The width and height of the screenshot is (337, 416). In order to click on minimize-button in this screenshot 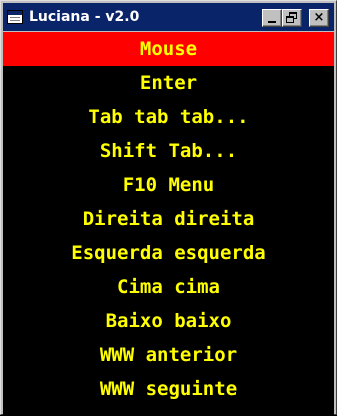, I will do `click(272, 18)`.